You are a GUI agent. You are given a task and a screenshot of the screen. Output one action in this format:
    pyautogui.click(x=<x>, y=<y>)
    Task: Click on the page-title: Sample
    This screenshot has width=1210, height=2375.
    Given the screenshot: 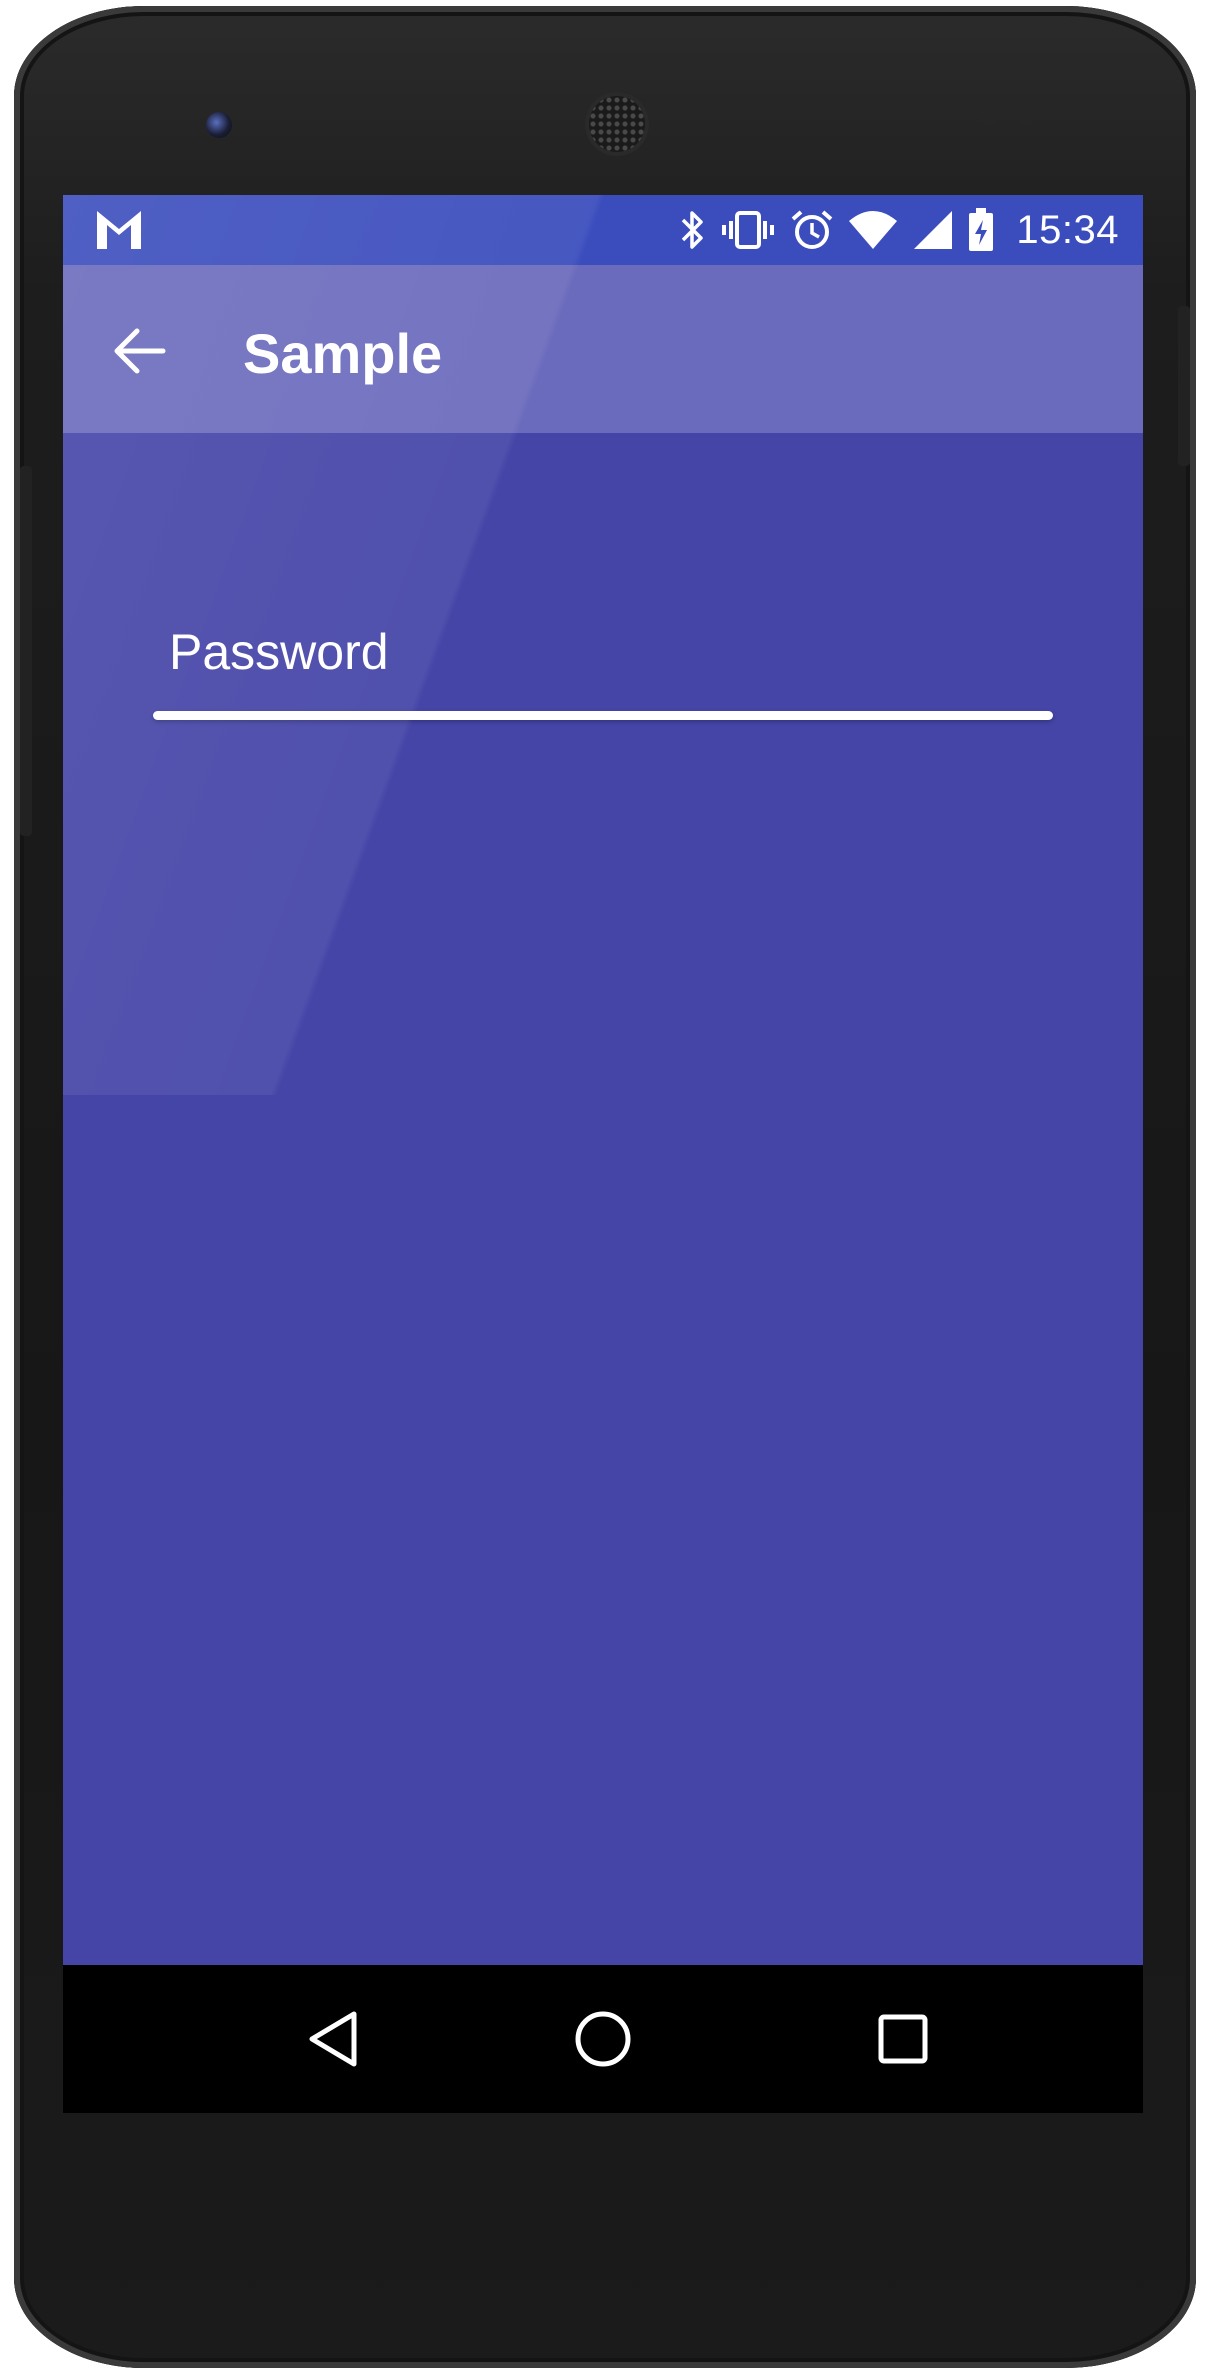 What is the action you would take?
    pyautogui.click(x=343, y=353)
    